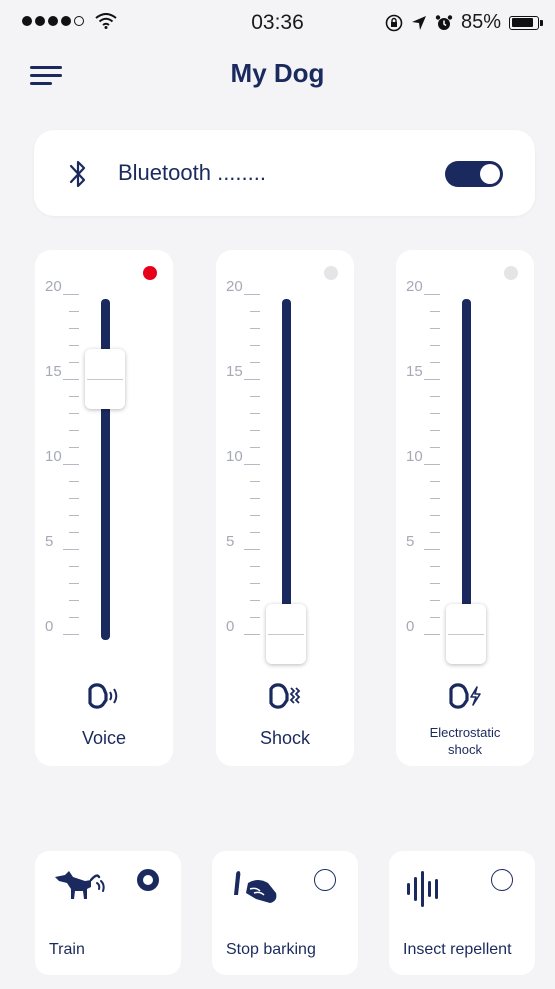  I want to click on shock-label: Shock, so click(285, 738).